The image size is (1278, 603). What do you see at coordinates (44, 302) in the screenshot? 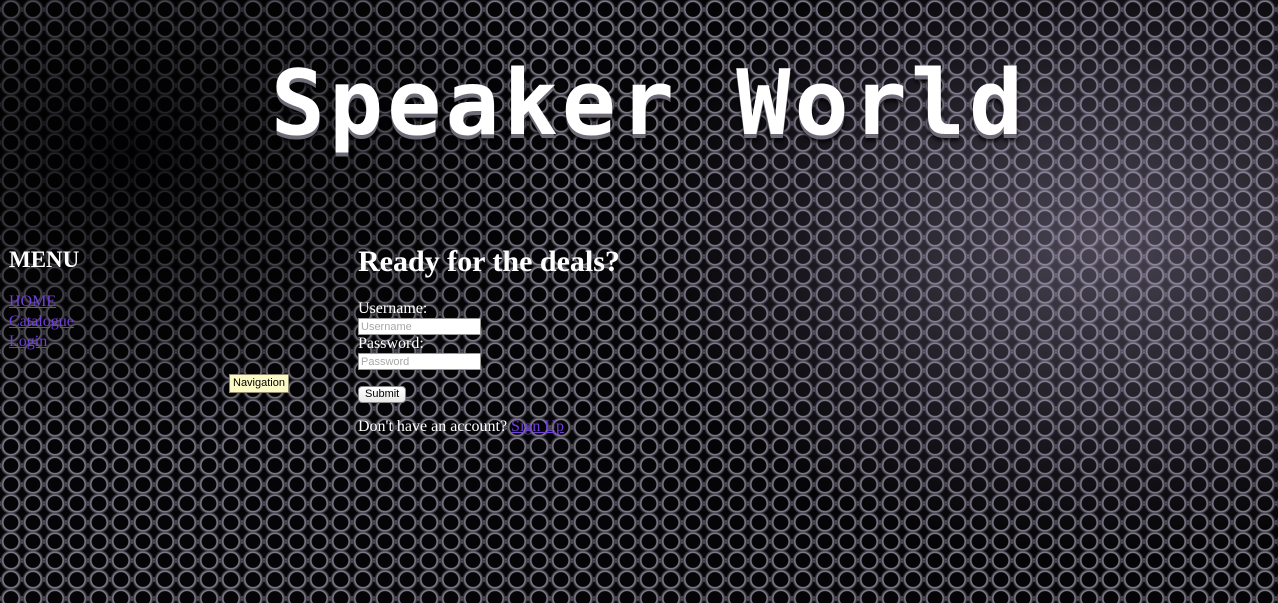
I see `menu-link-home: HOME` at bounding box center [44, 302].